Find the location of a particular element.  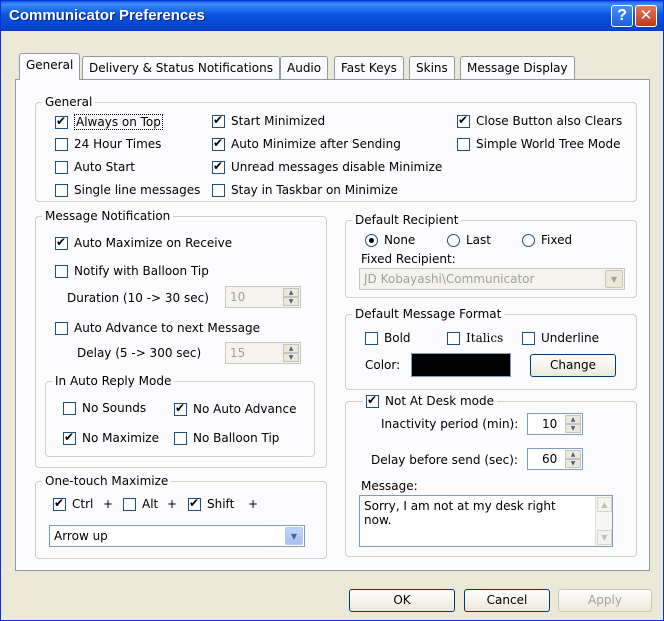

close-icon: ✕ is located at coordinates (646, 16).